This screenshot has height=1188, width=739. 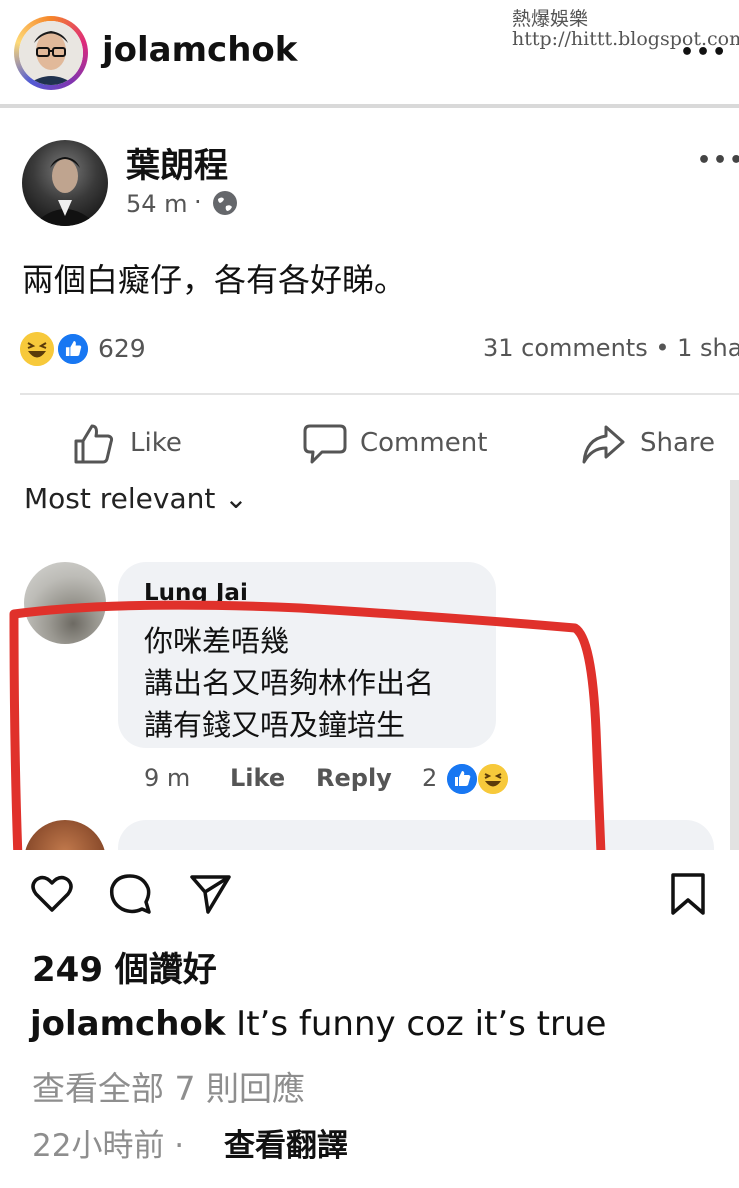 What do you see at coordinates (122, 348) in the screenshot?
I see `fb-reaction-count: 629` at bounding box center [122, 348].